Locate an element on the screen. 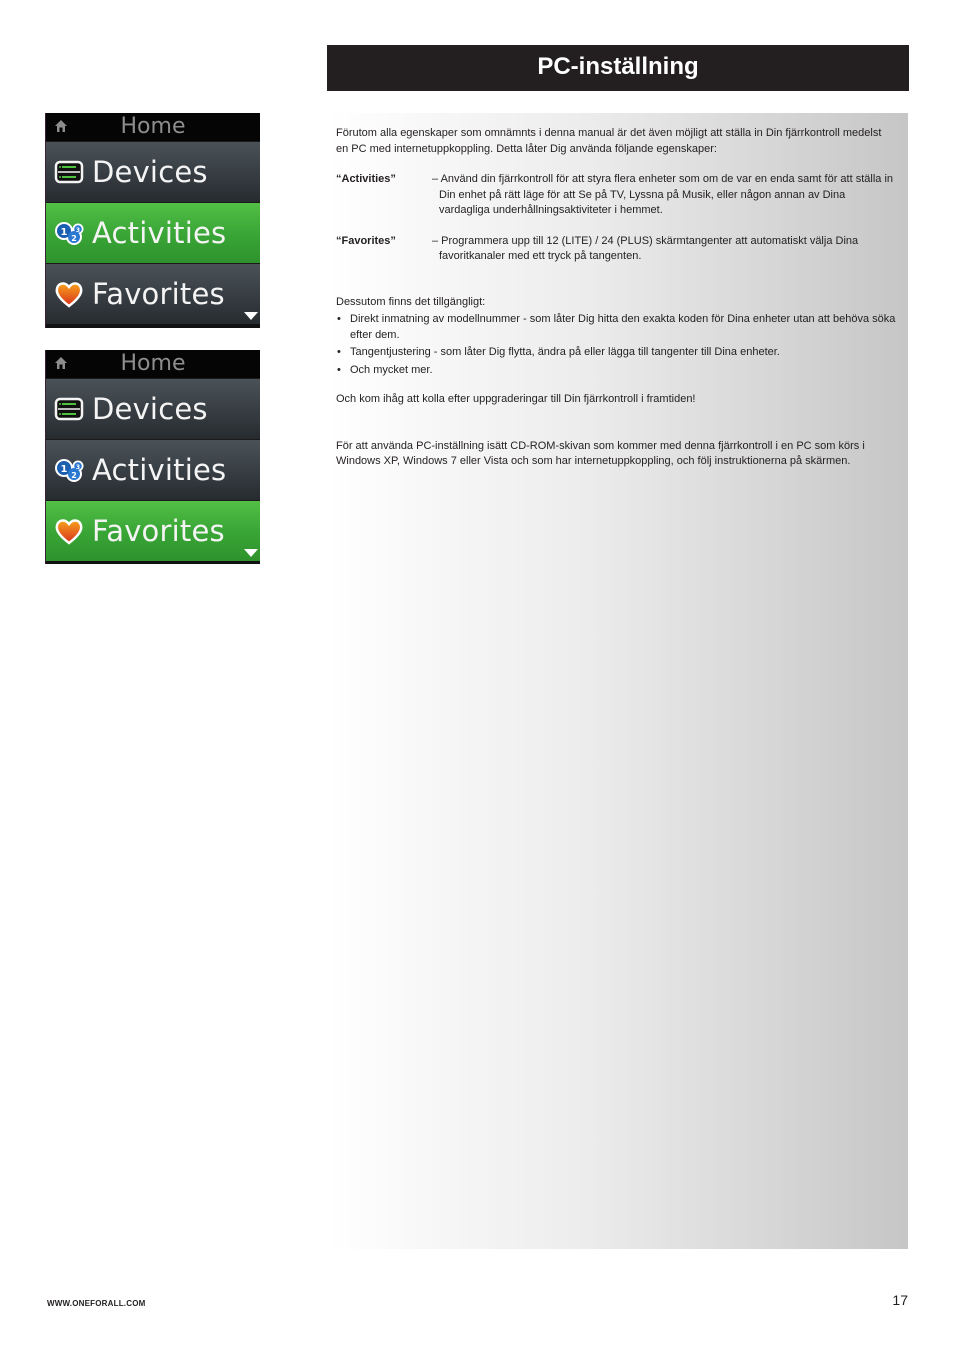 This screenshot has width=954, height=1350. definition-term: “Favorites” is located at coordinates (366, 240).